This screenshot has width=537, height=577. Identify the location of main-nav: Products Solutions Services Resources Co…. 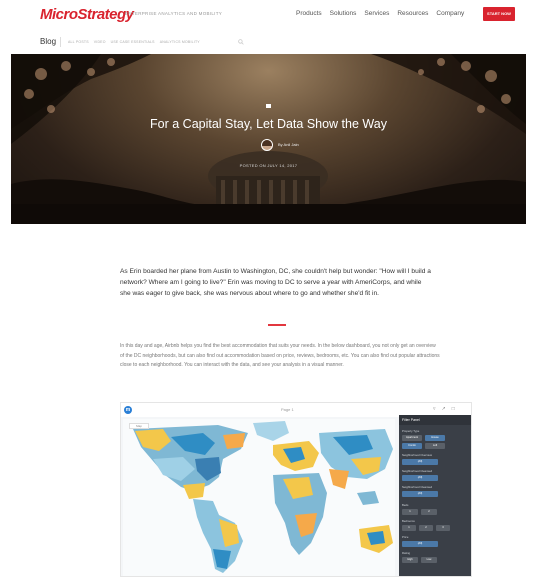
(380, 13).